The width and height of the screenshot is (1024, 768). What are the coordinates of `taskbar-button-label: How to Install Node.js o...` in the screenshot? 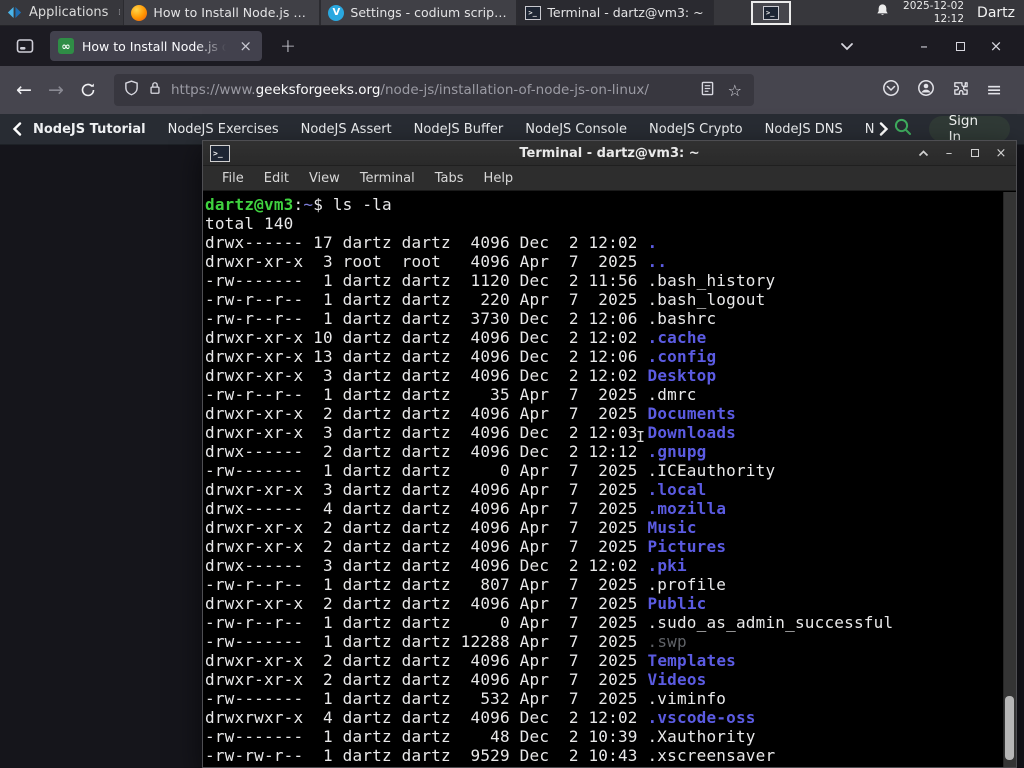 It's located at (233, 12).